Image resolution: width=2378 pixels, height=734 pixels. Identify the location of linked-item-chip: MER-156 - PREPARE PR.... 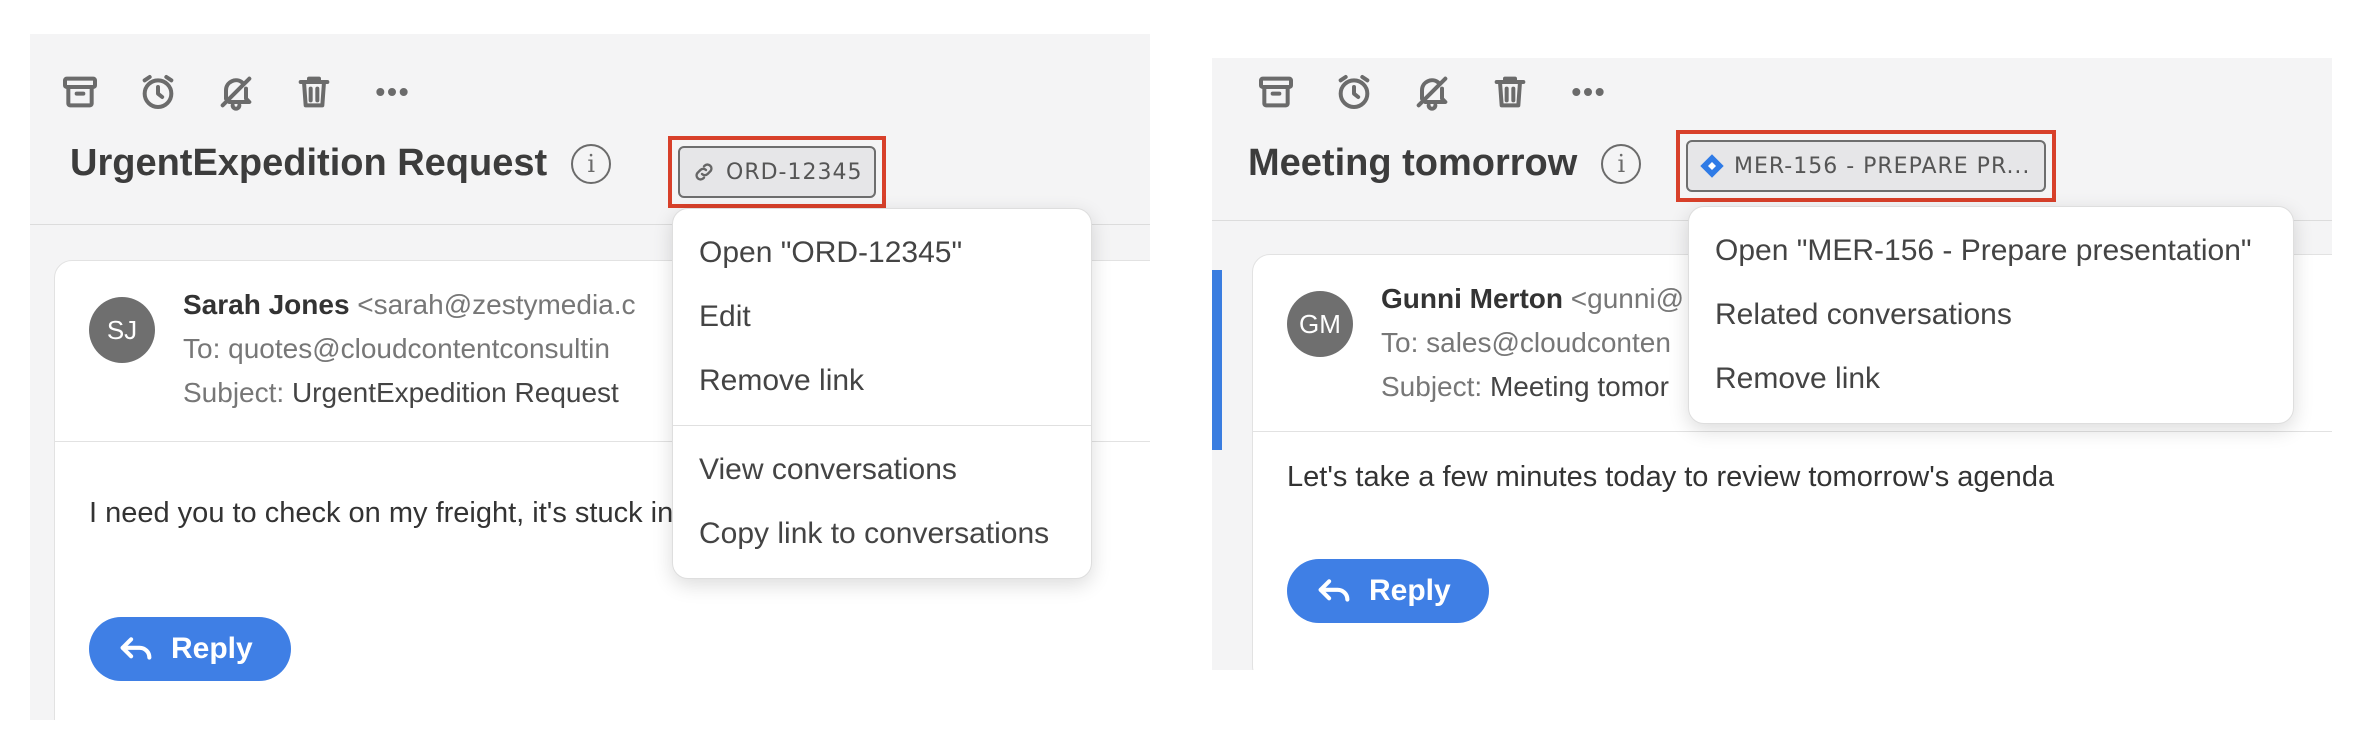
(1866, 166).